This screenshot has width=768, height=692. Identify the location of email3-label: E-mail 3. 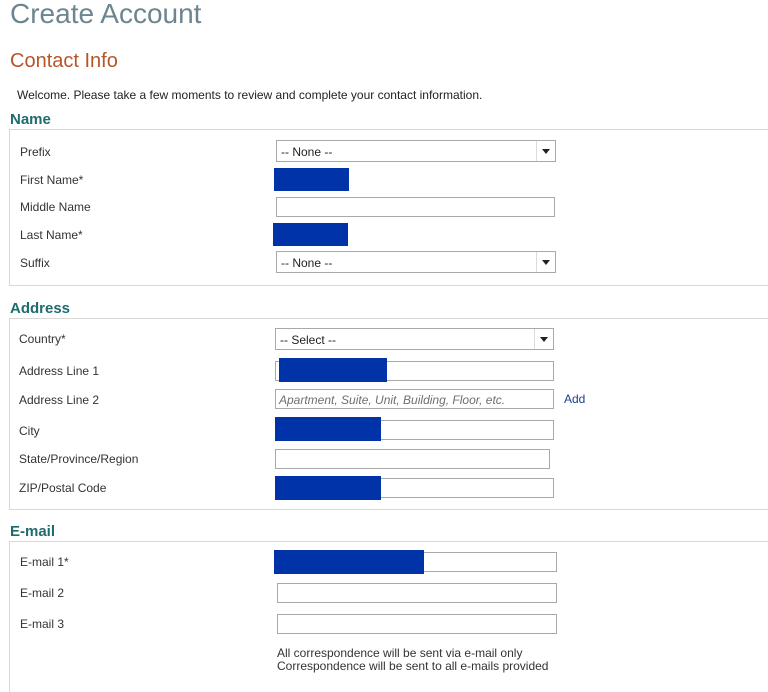
(42, 624).